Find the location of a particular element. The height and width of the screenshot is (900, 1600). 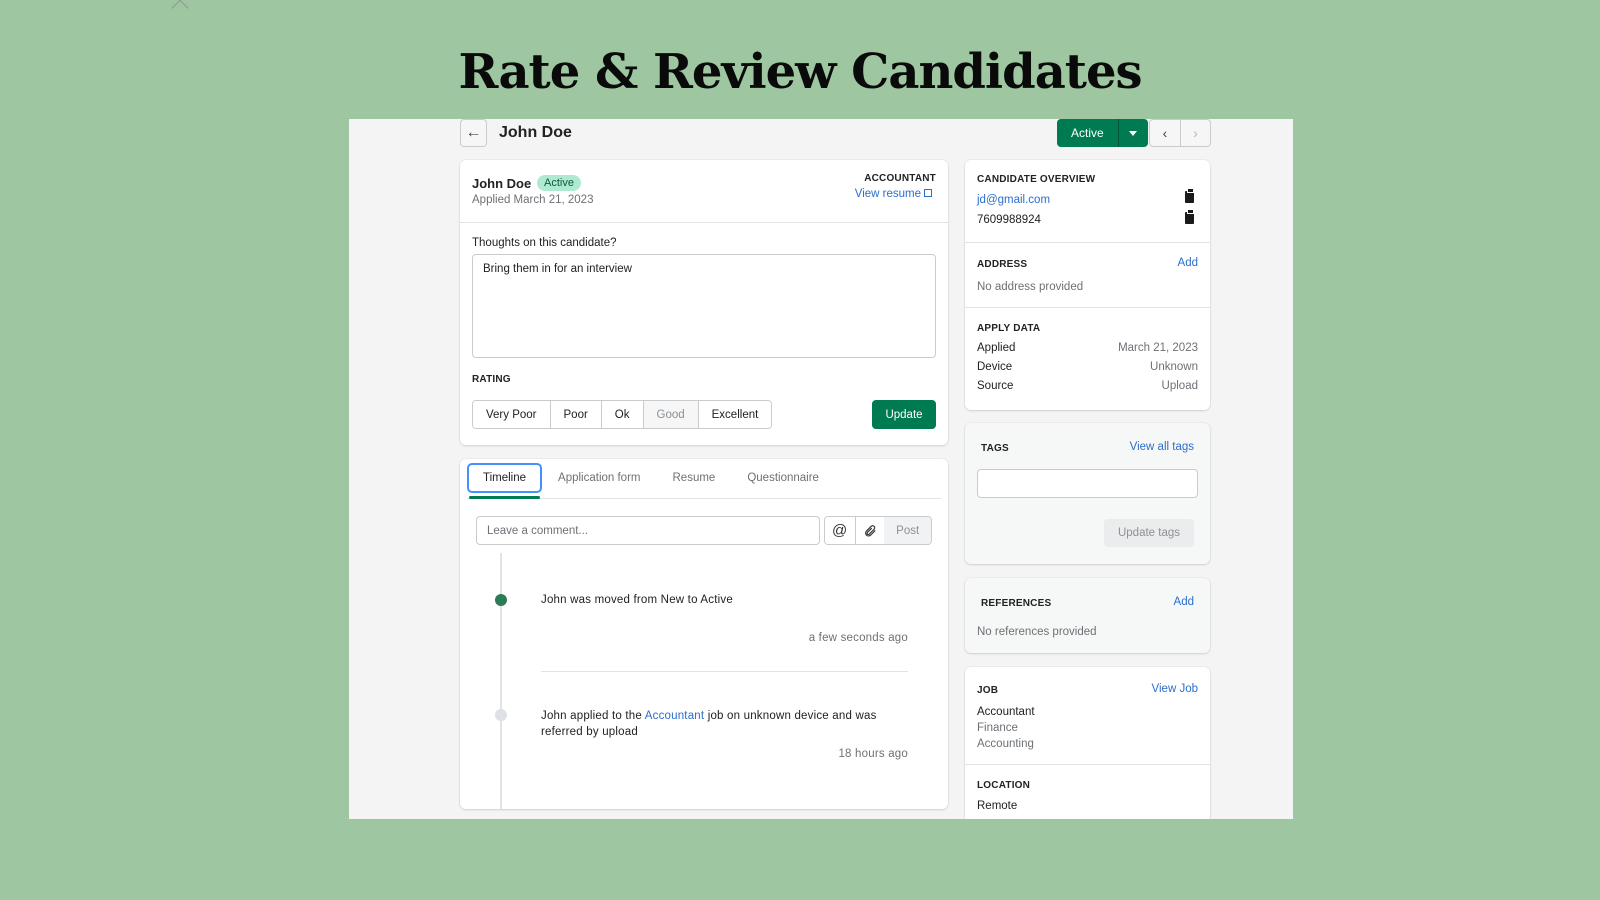

job-link: Accountant is located at coordinates (675, 716).